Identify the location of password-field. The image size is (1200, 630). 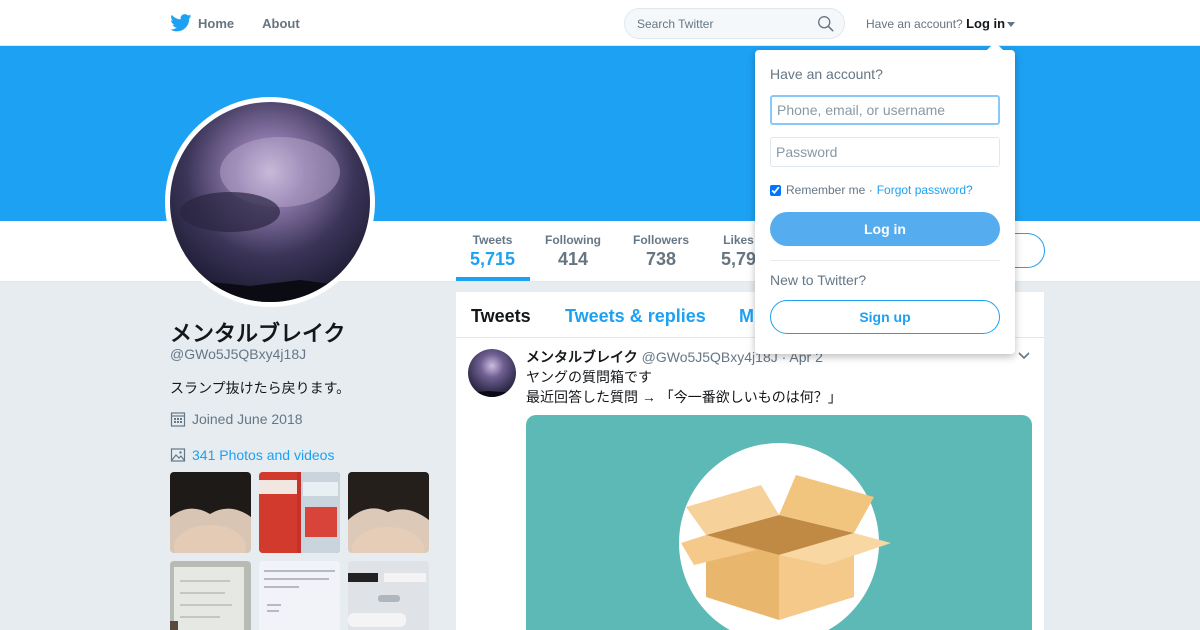
(885, 152).